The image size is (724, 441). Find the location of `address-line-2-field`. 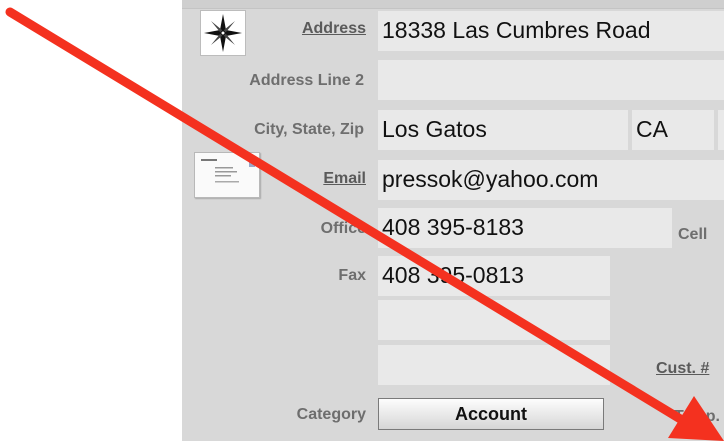

address-line-2-field is located at coordinates (551, 80).